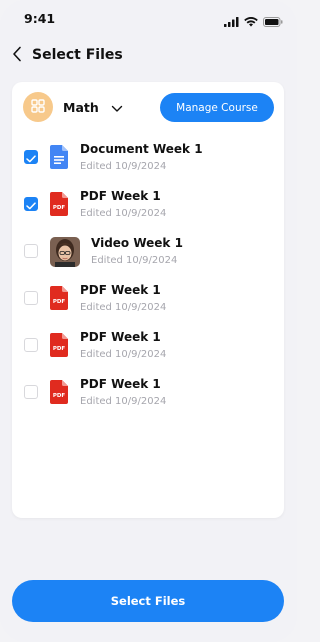 The height and width of the screenshot is (642, 320). I want to click on grid-icon, so click(38, 107).